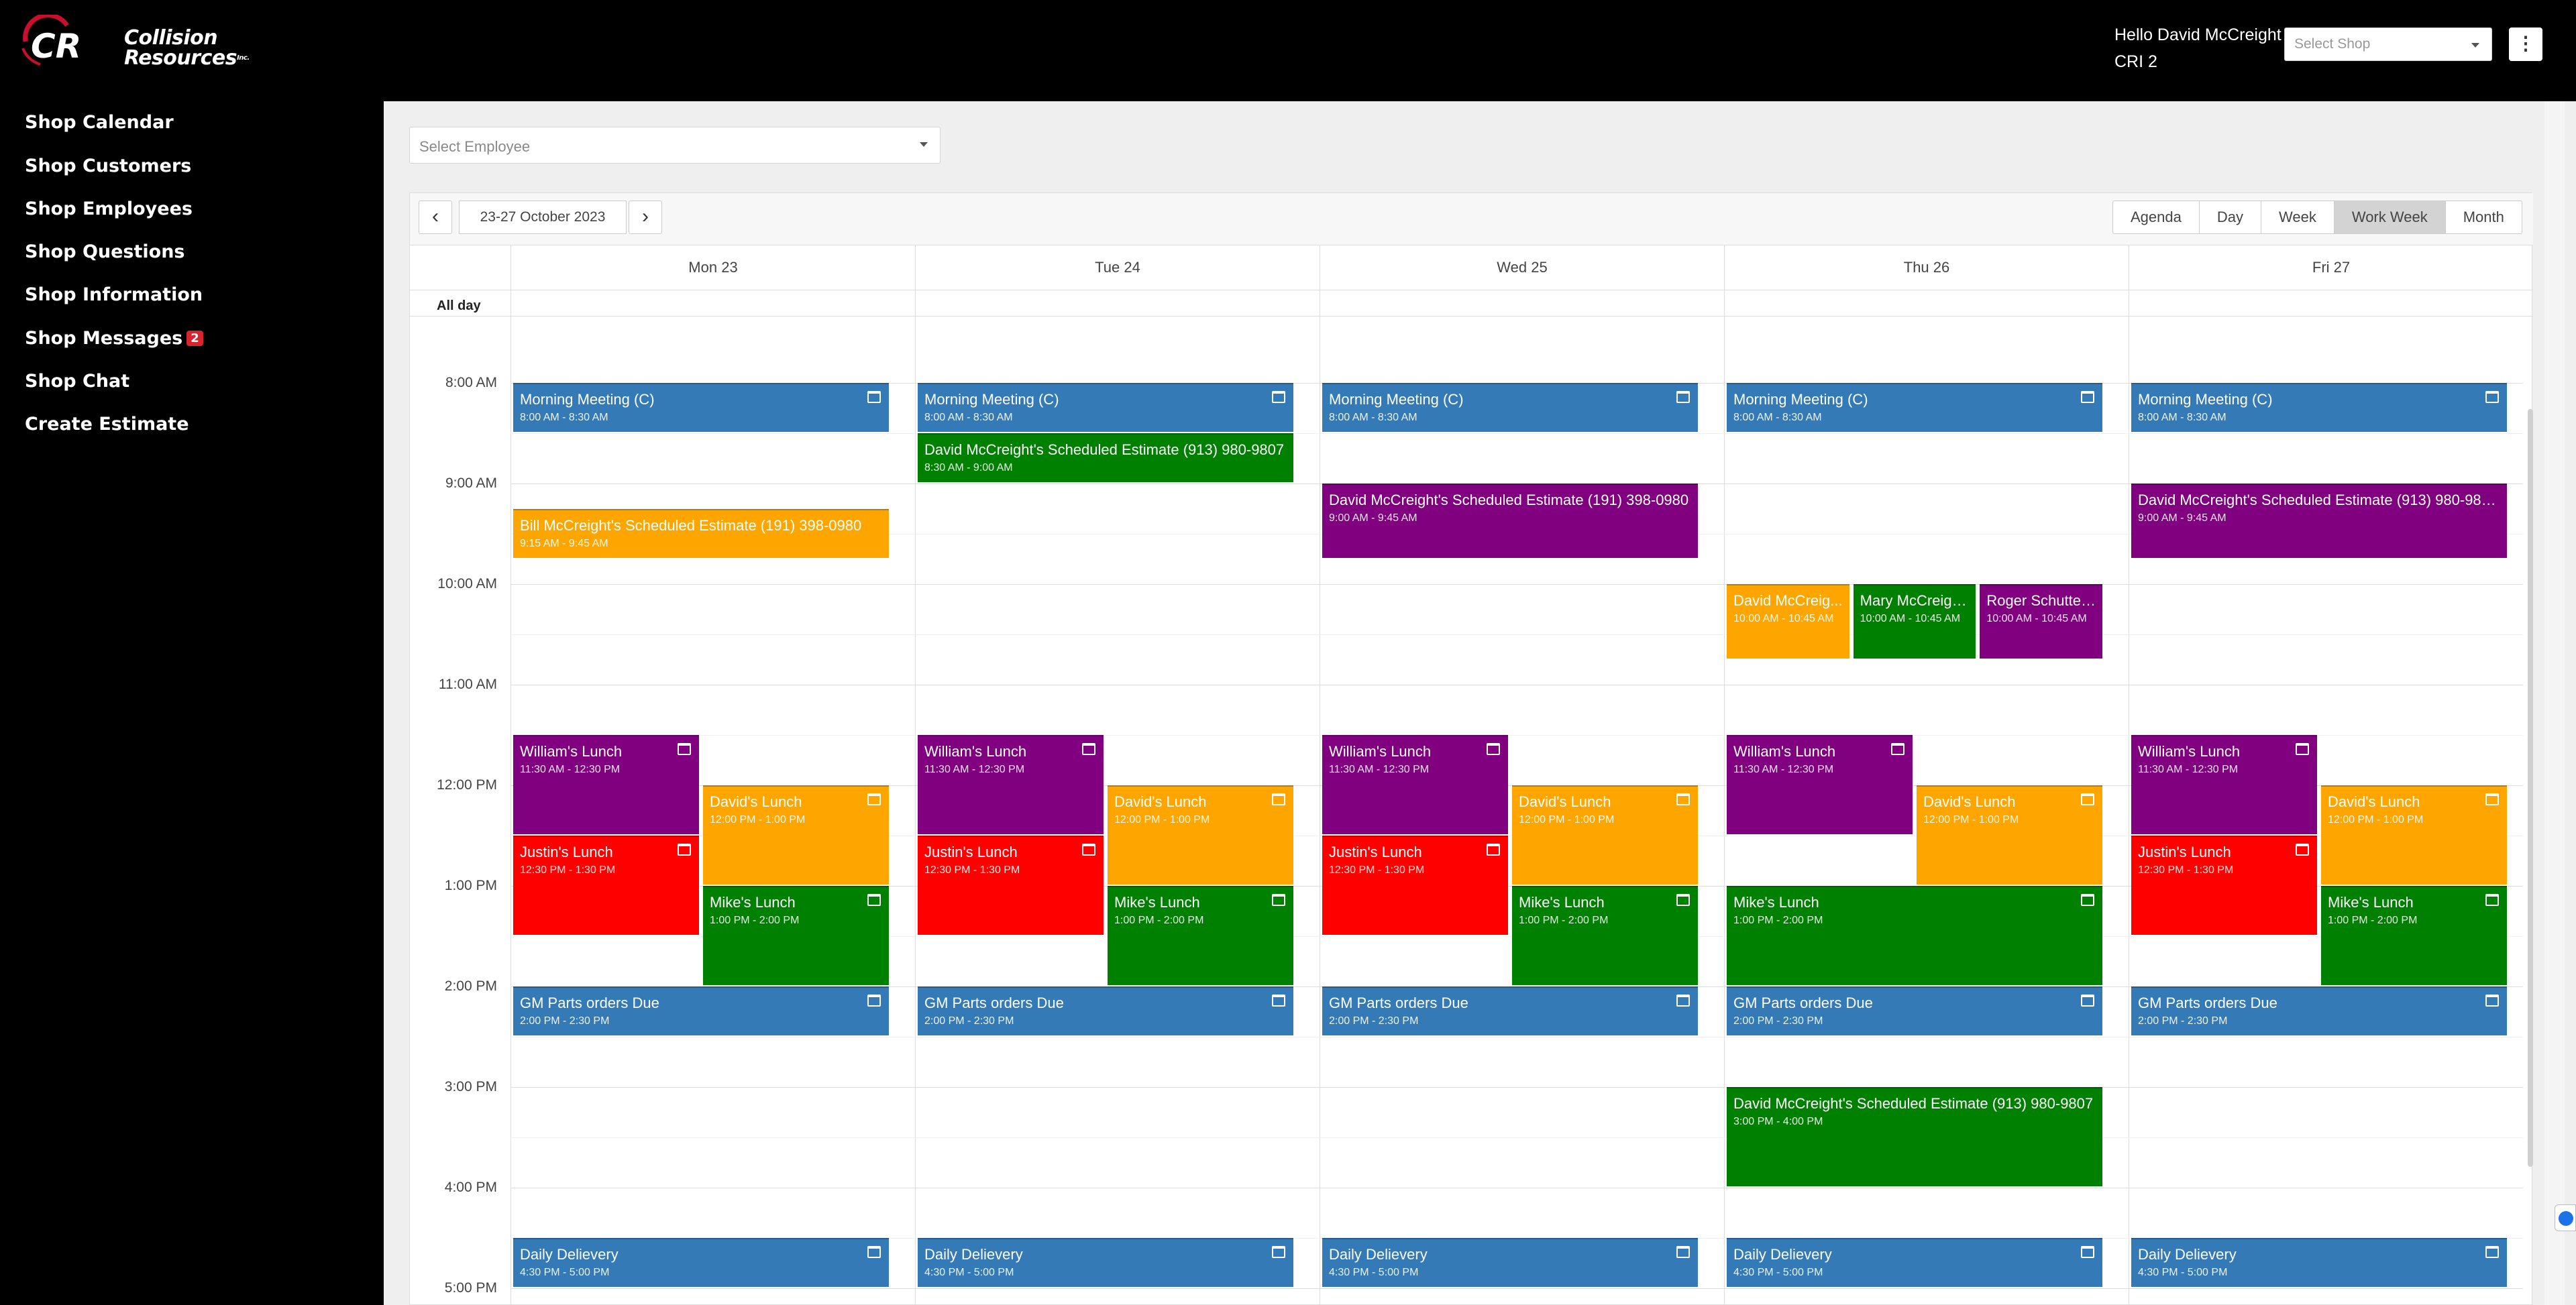  What do you see at coordinates (701, 1021) in the screenshot?
I see `event-time: 2:00 PM - 2:30 PM` at bounding box center [701, 1021].